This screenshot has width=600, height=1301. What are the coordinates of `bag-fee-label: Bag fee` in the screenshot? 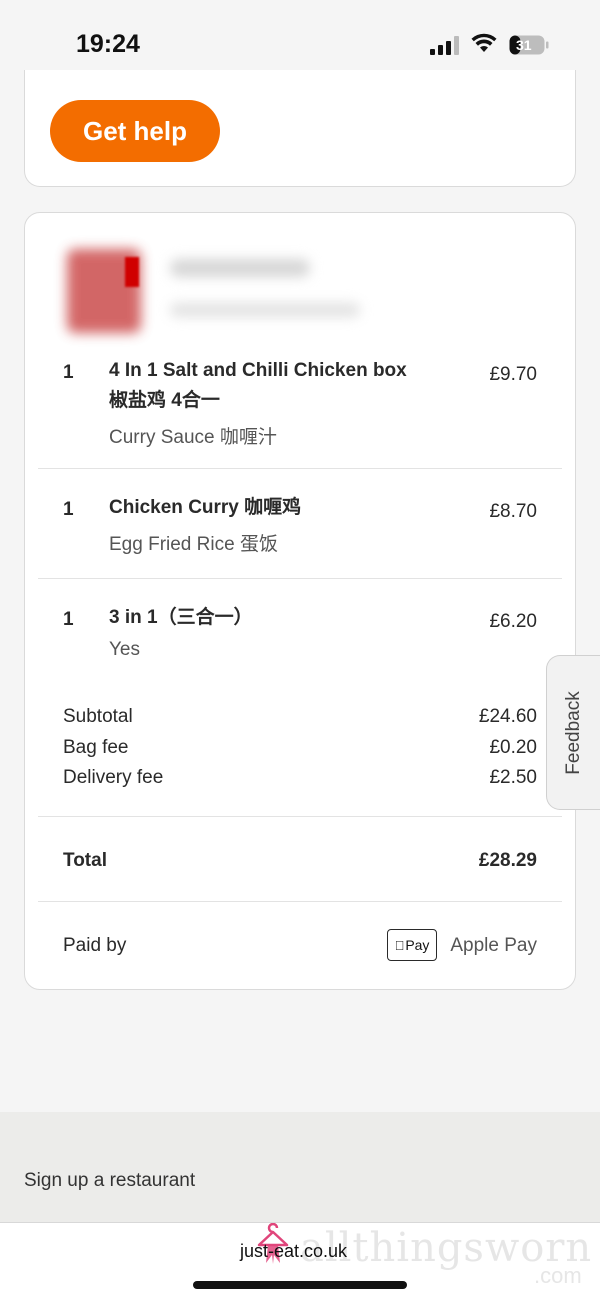 It's located at (96, 747).